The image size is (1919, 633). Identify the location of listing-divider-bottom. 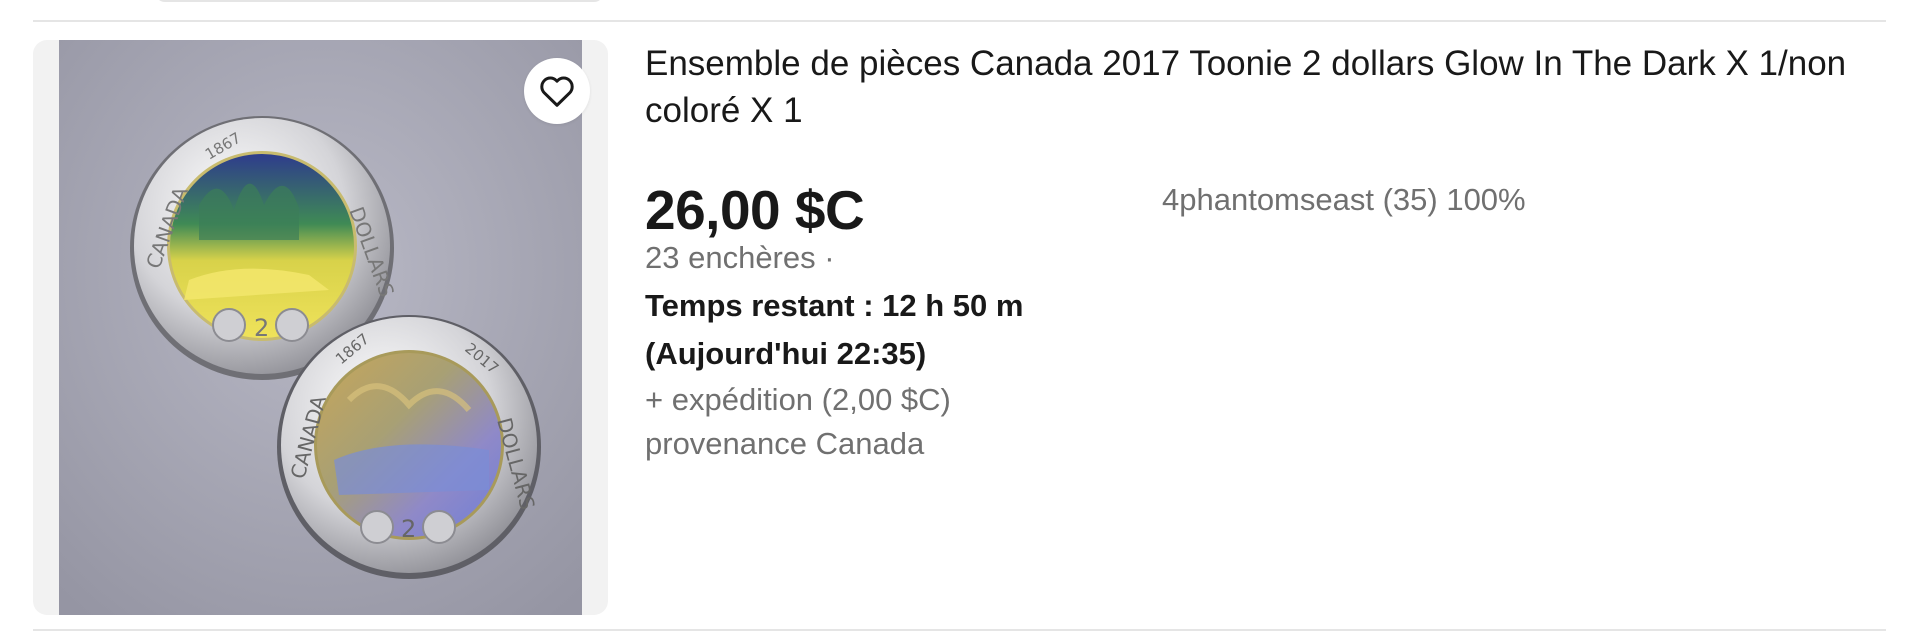
(959, 630).